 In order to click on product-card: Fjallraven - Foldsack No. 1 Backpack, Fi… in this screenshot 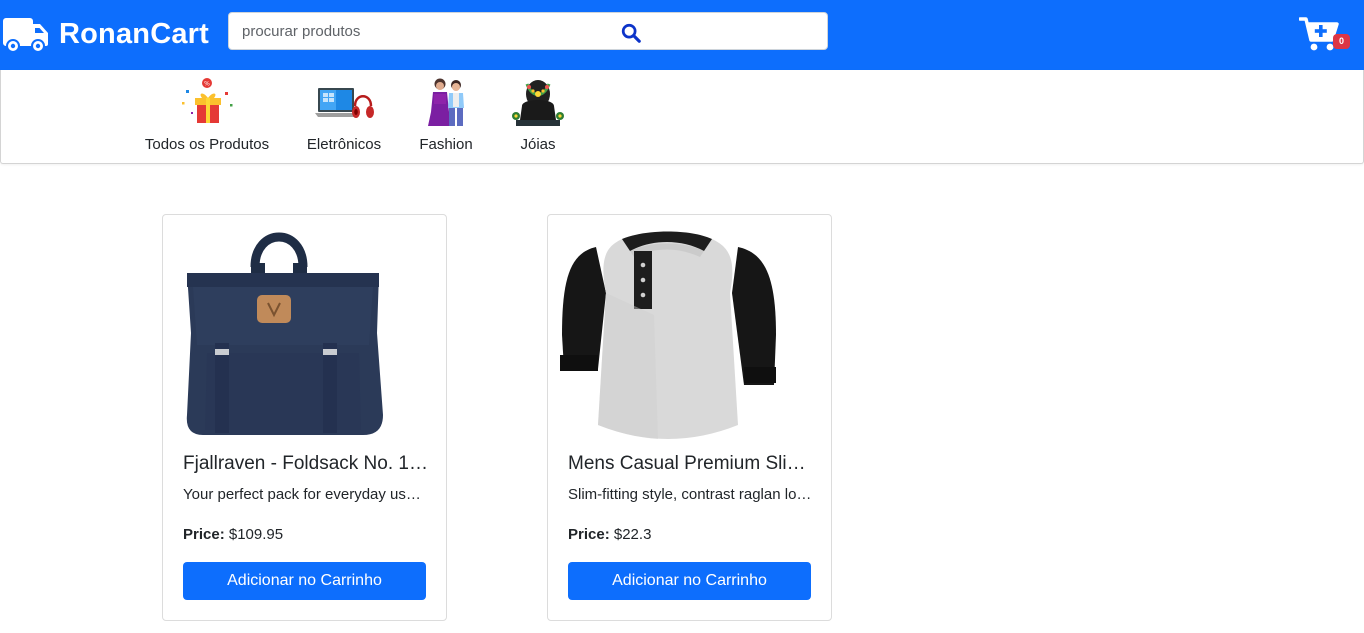, I will do `click(304, 417)`.